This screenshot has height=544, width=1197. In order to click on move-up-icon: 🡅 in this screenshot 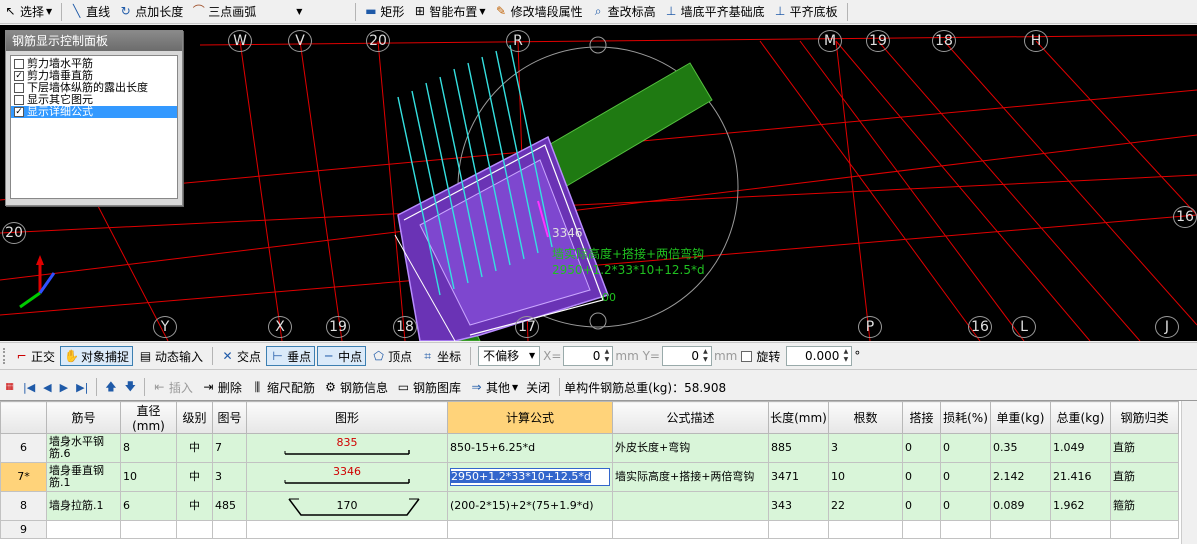, I will do `click(110, 387)`.